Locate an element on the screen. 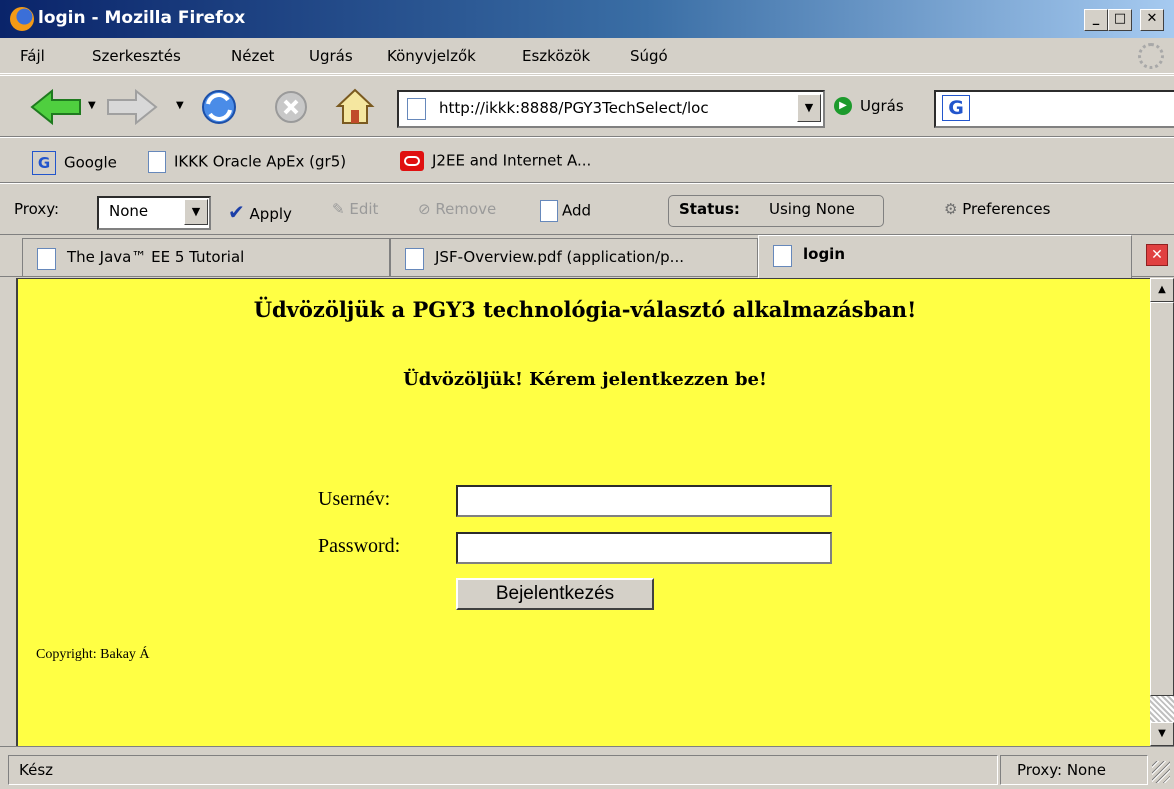  stop-icon is located at coordinates (291, 107).